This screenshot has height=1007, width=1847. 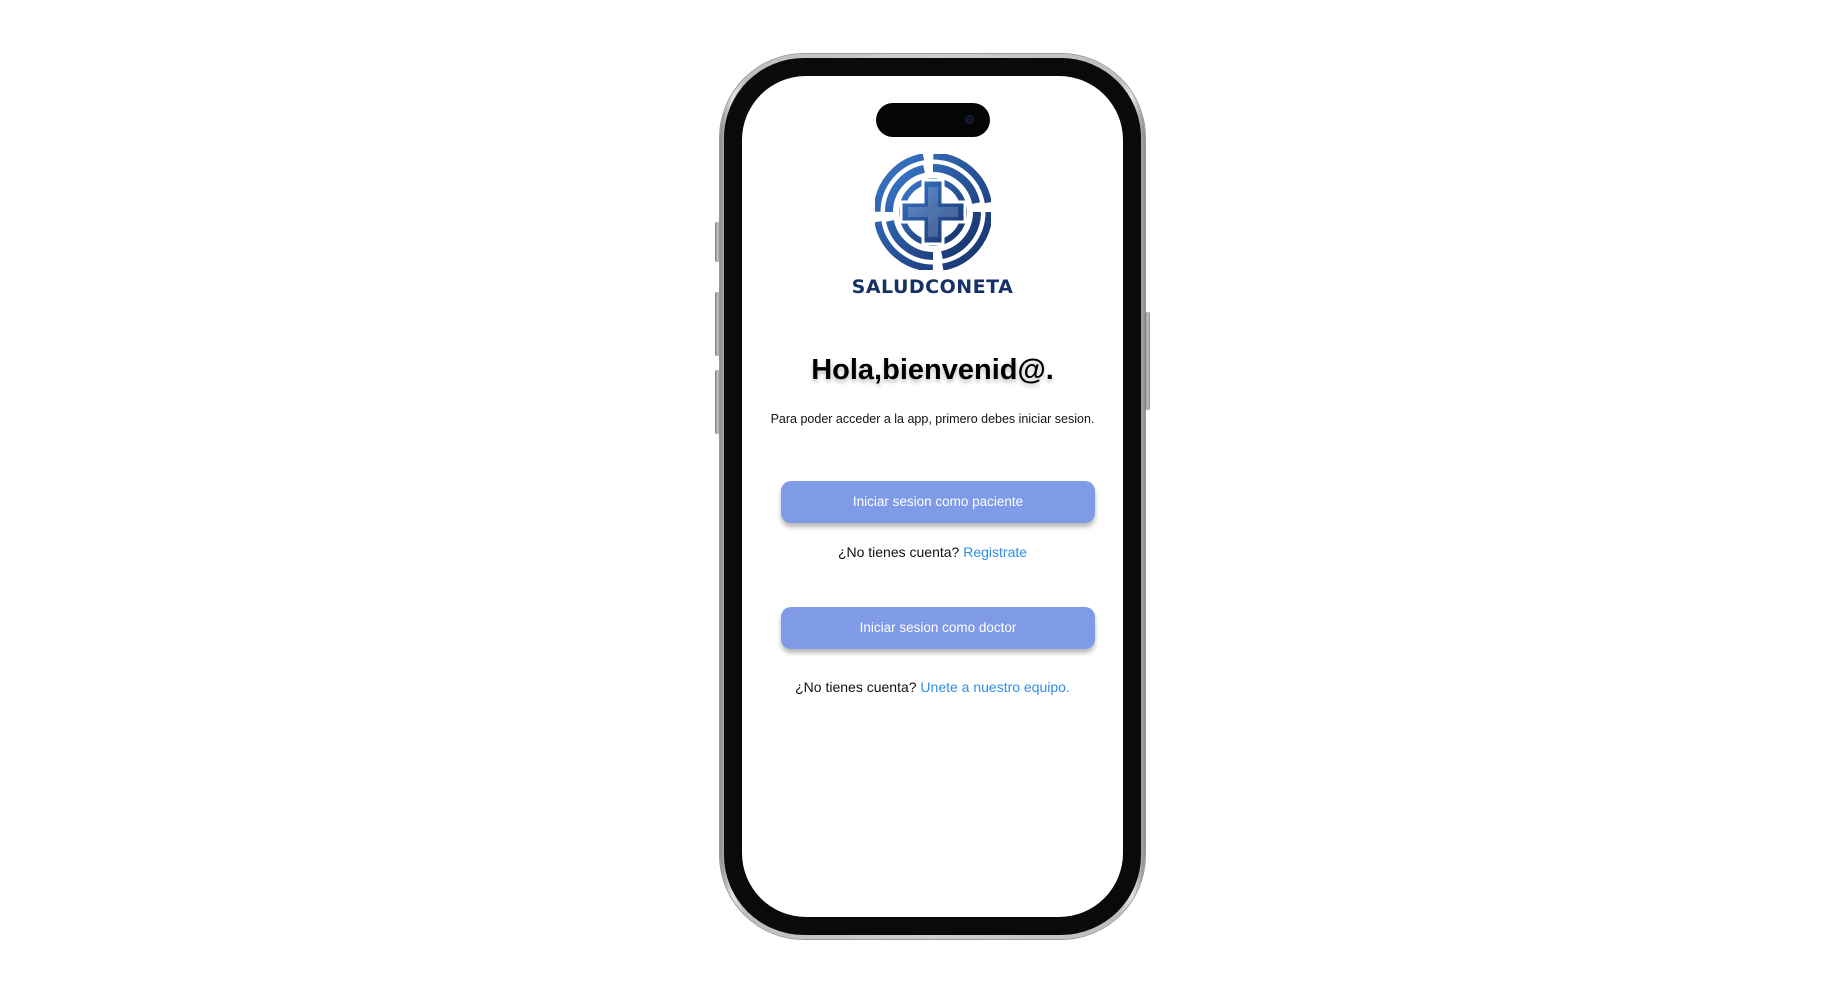 I want to click on brand-name: SALUDCONETA, so click(x=932, y=287).